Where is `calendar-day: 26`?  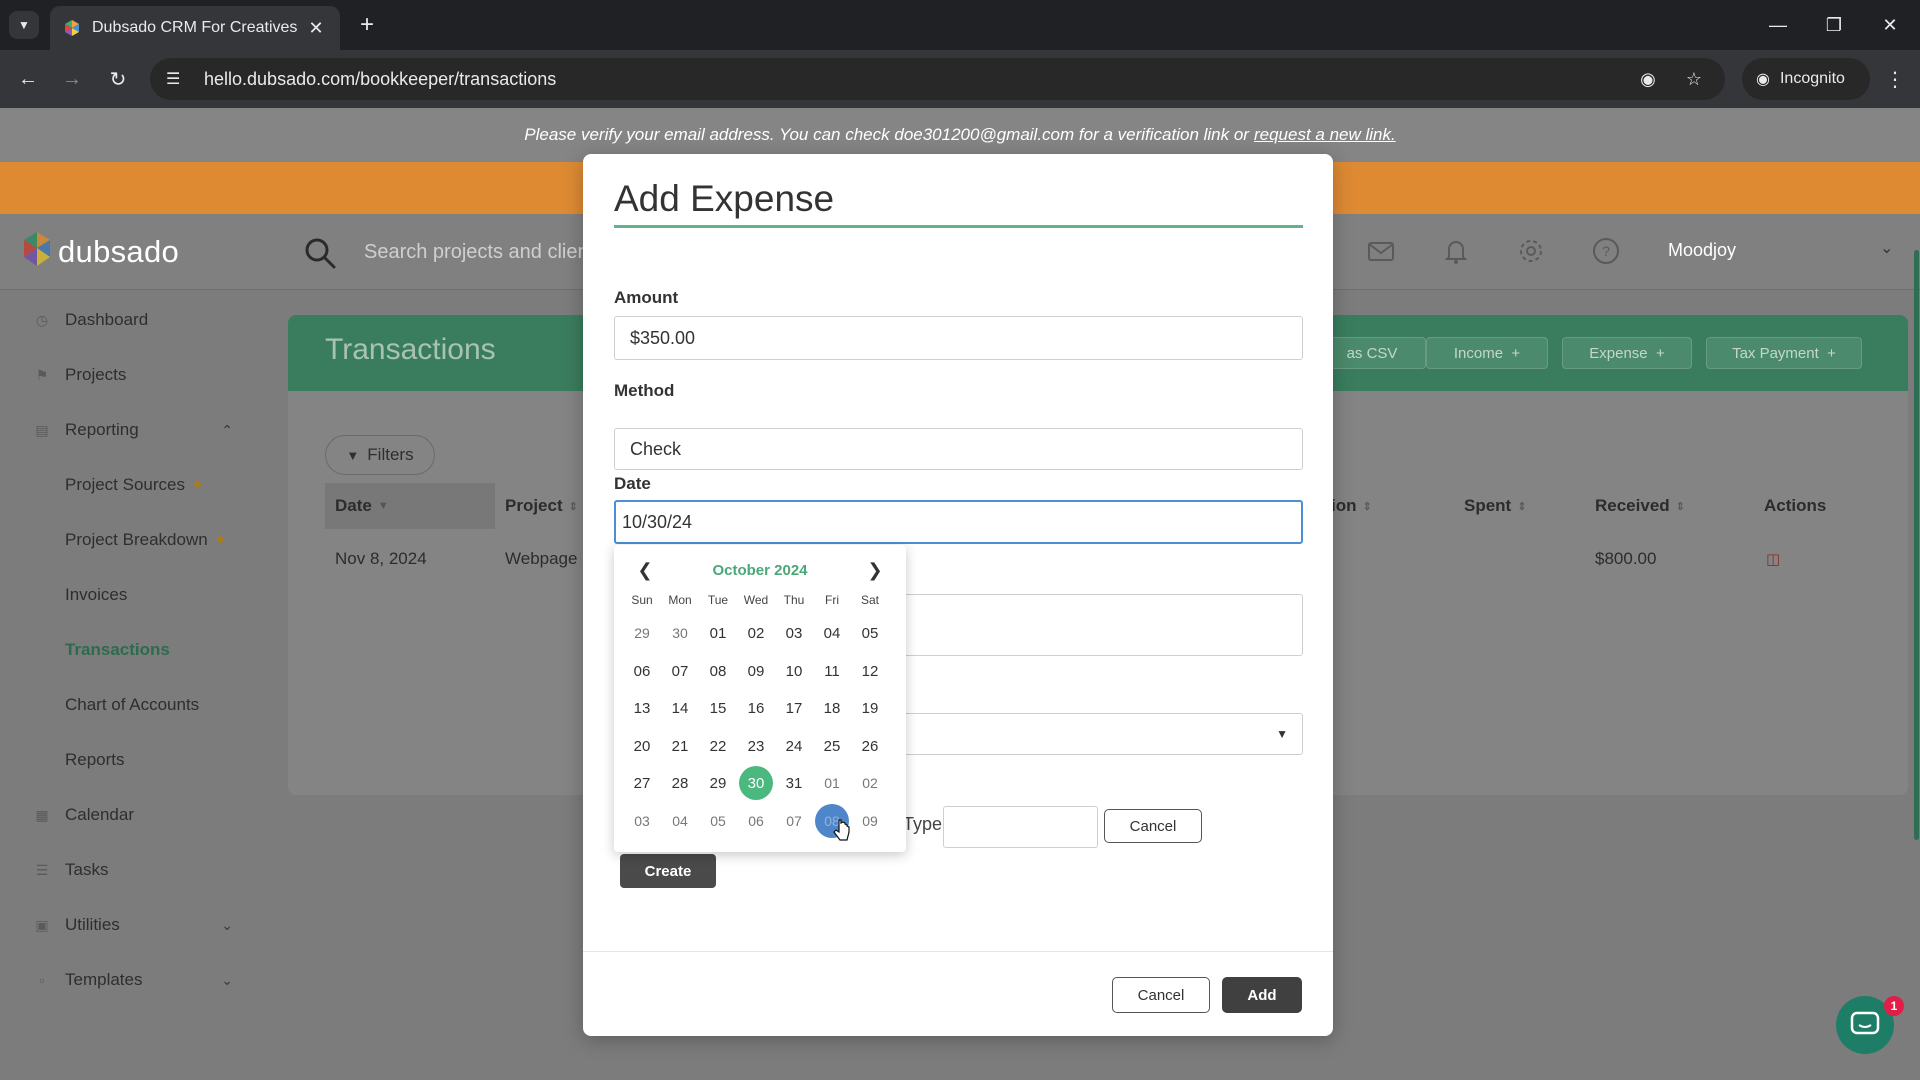 calendar-day: 26 is located at coordinates (870, 746).